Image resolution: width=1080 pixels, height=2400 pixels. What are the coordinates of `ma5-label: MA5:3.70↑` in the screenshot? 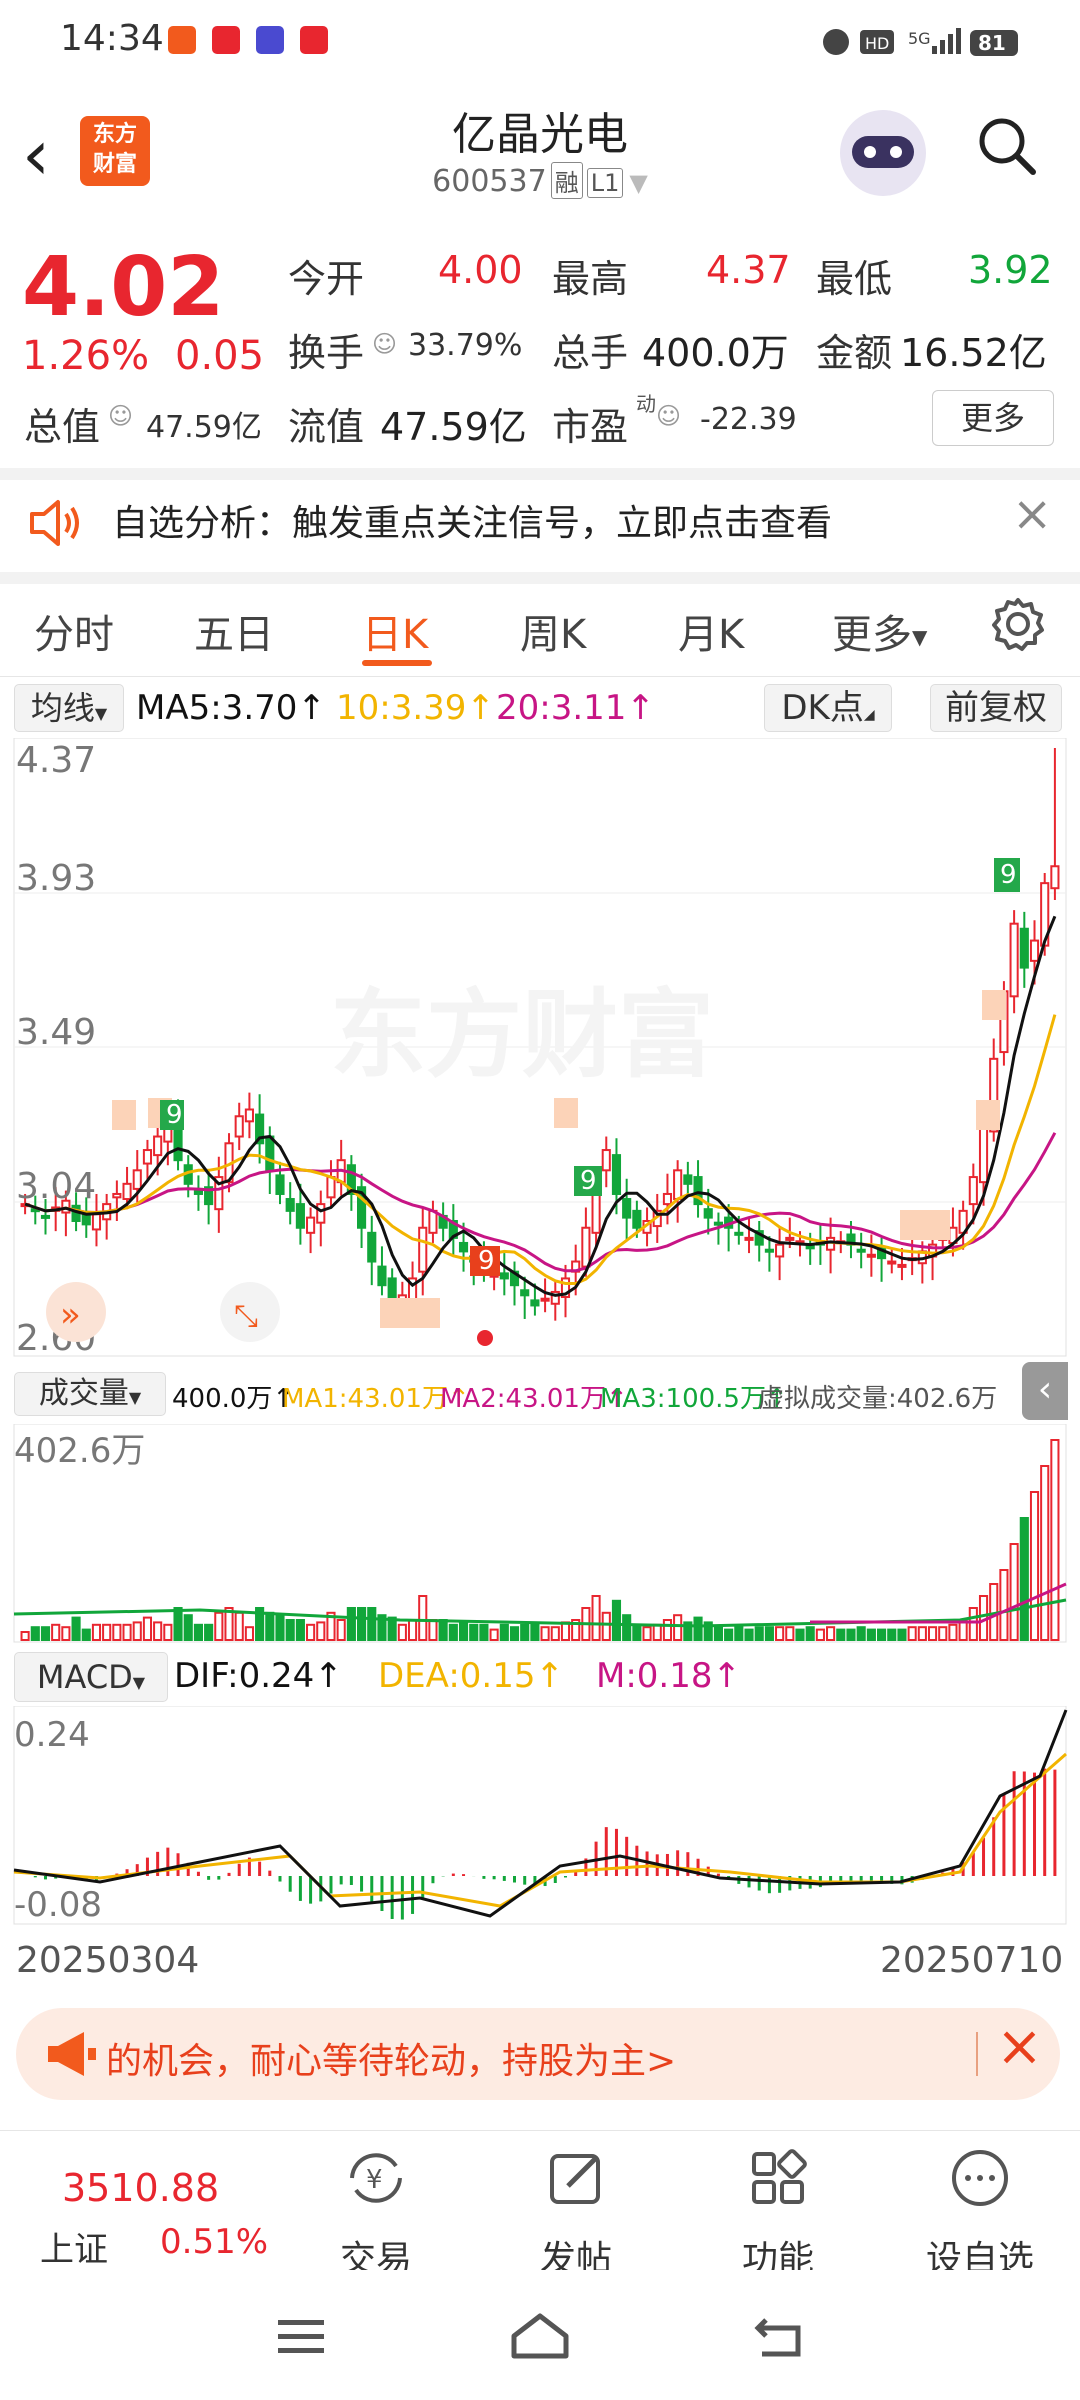 It's located at (231, 708).